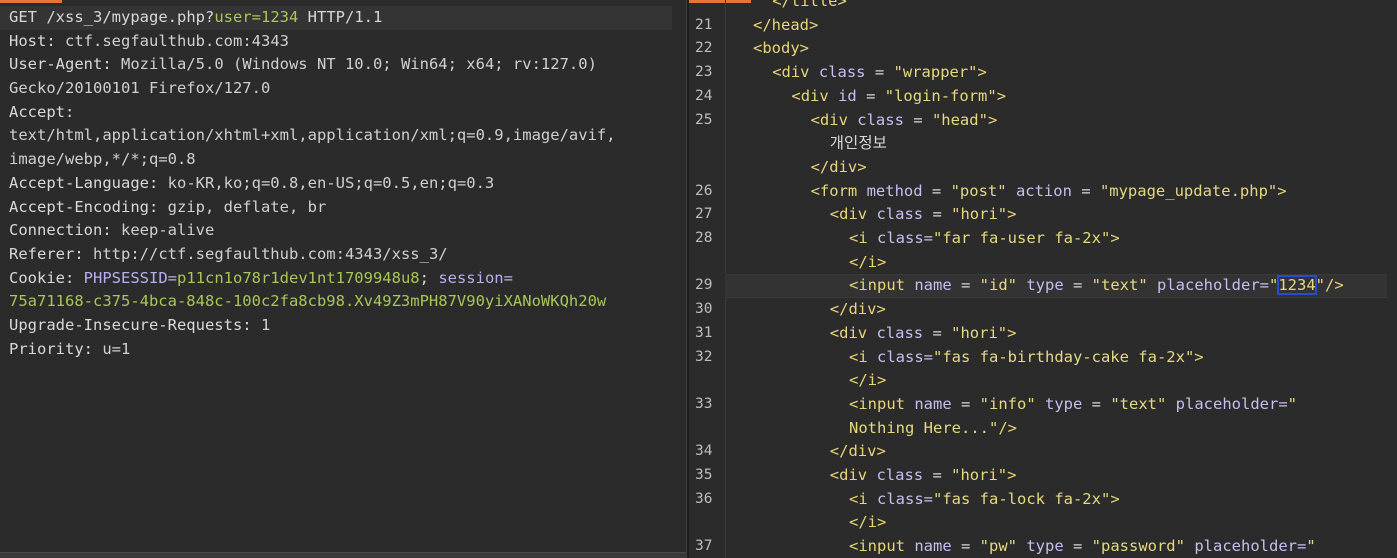 Image resolution: width=1397 pixels, height=558 pixels. I want to click on code-line: 25 <div class = "head">, so click(1043, 121).